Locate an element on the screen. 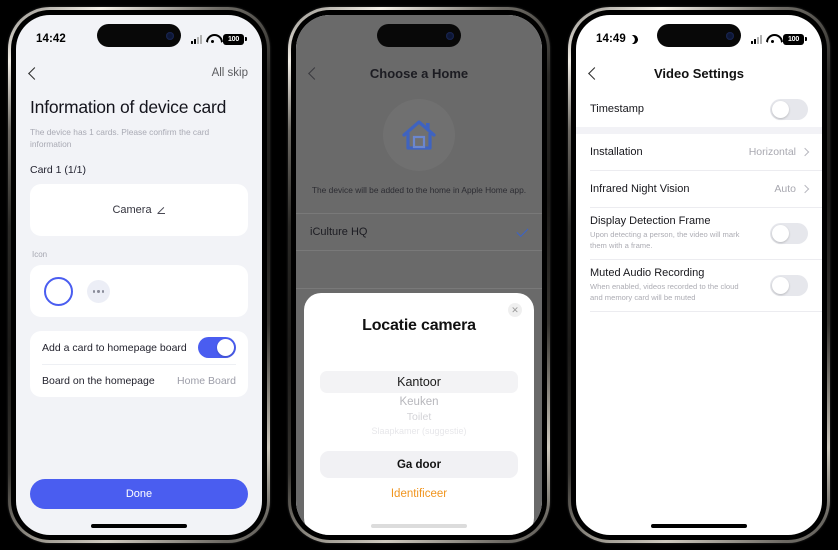 The height and width of the screenshot is (550, 838). close-icon: ✕ is located at coordinates (515, 310).